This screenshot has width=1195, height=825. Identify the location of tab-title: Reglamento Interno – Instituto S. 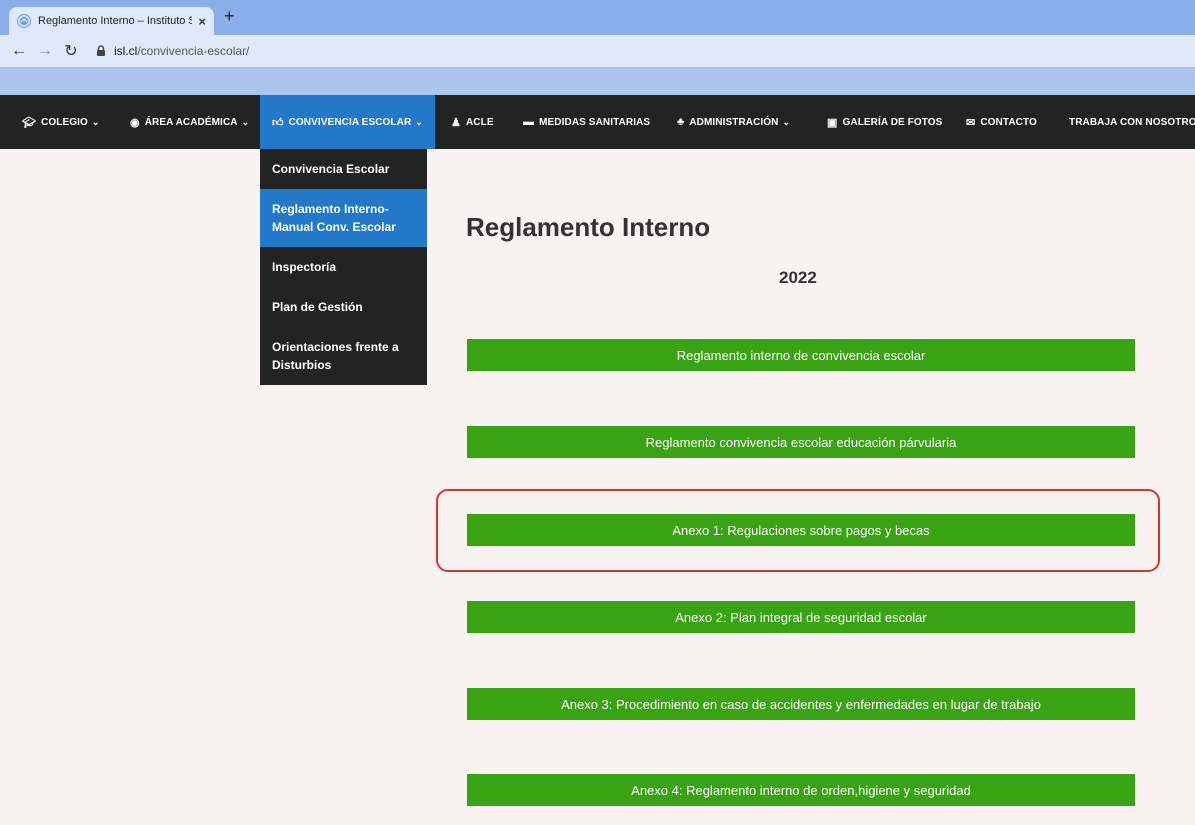
(115, 21).